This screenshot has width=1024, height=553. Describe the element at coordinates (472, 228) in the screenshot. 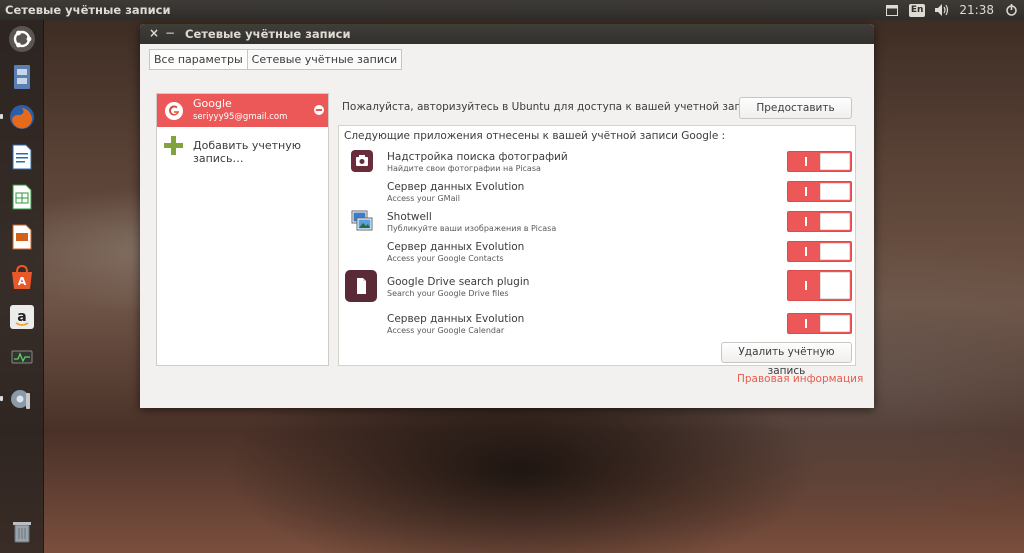

I see `app-description: Публикуйте ваши изображения в Picasa` at that location.